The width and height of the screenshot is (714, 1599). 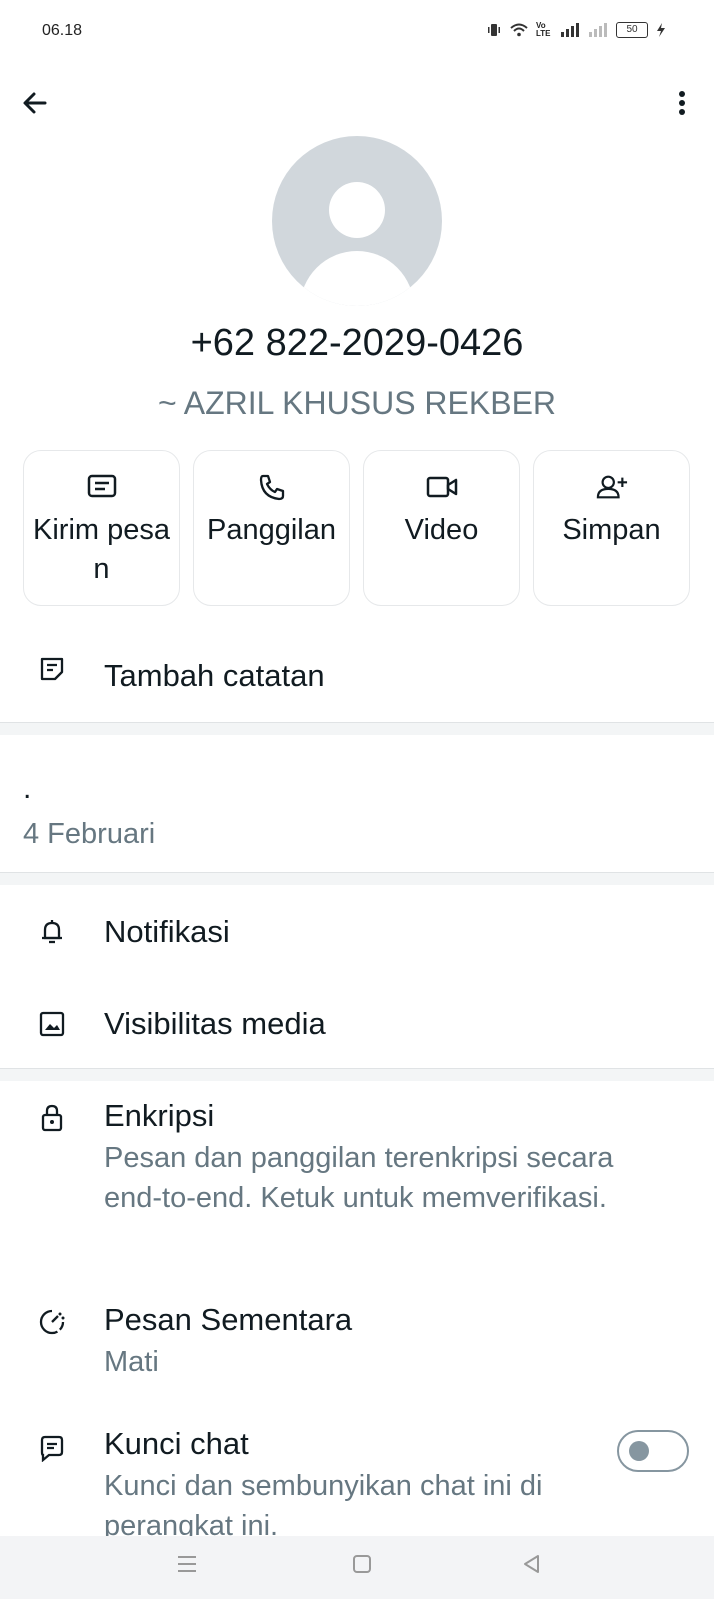 I want to click on call-button: Panggilan, so click(x=271, y=528).